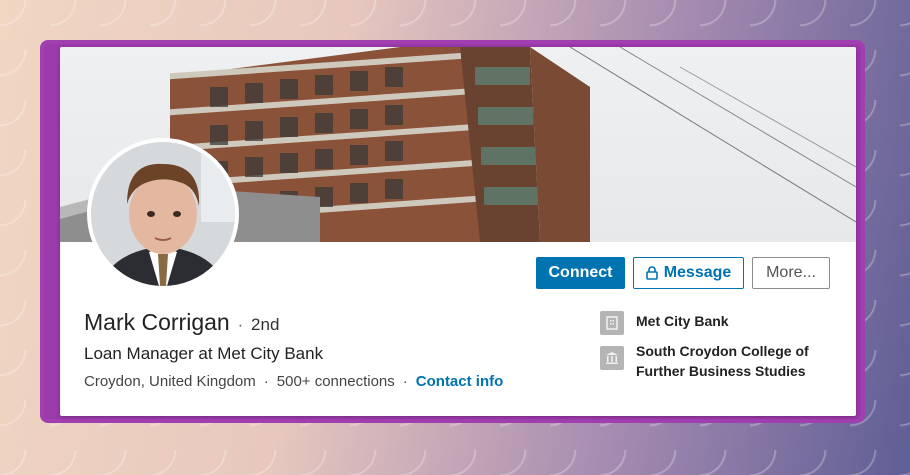  What do you see at coordinates (170, 381) in the screenshot?
I see `profile-location: Croydon, United Kingdom` at bounding box center [170, 381].